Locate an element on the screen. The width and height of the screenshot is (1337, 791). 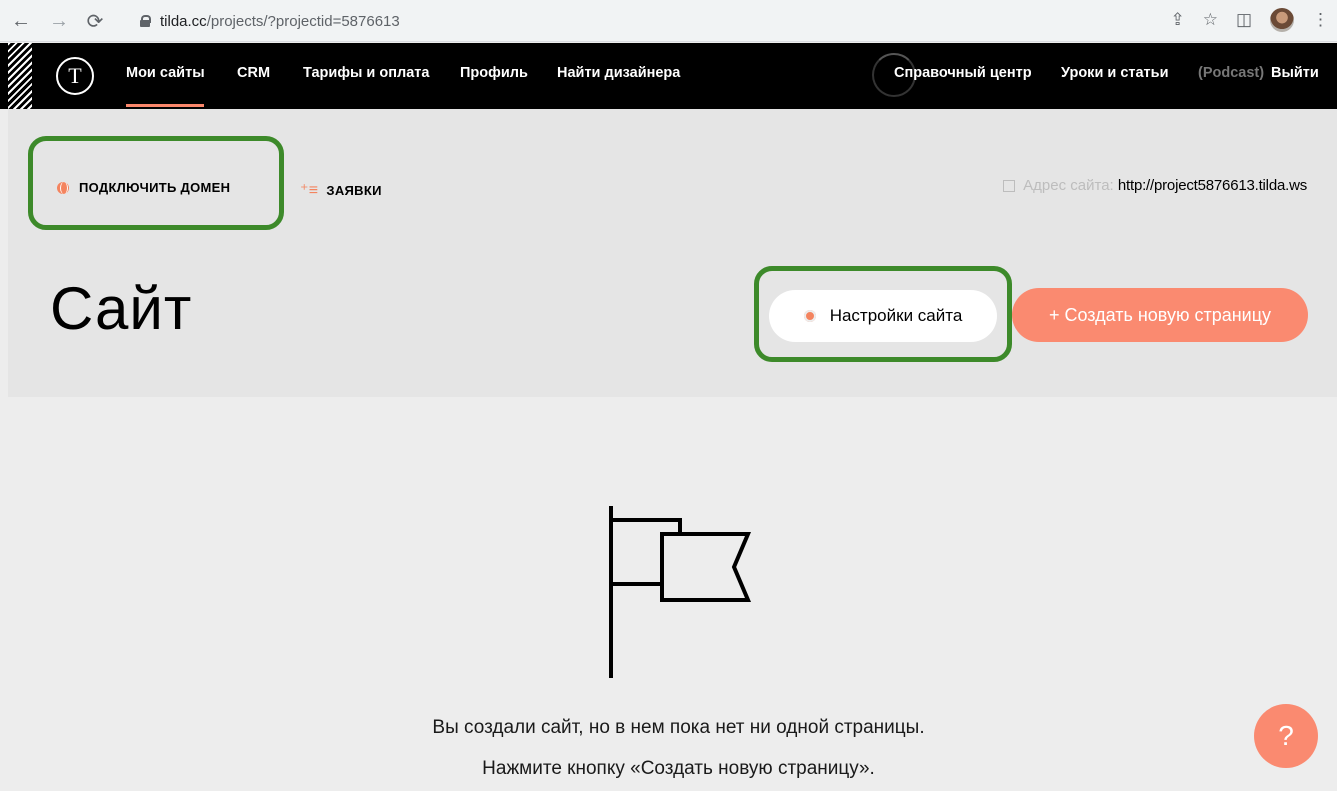
leads-link: ⁺≡ ЗАЯВКИ is located at coordinates (341, 190).